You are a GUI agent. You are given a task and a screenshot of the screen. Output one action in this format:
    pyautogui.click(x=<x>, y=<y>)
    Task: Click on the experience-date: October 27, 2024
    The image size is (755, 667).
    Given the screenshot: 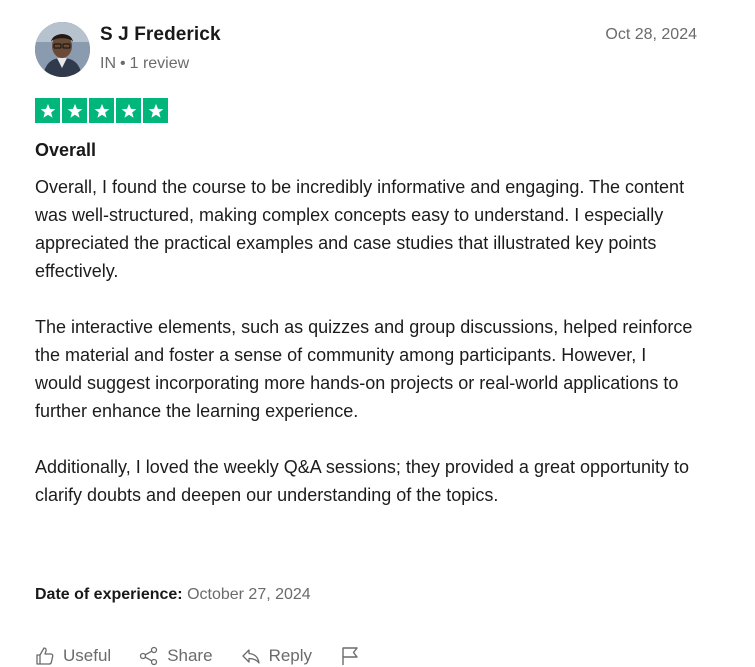 What is the action you would take?
    pyautogui.click(x=249, y=594)
    